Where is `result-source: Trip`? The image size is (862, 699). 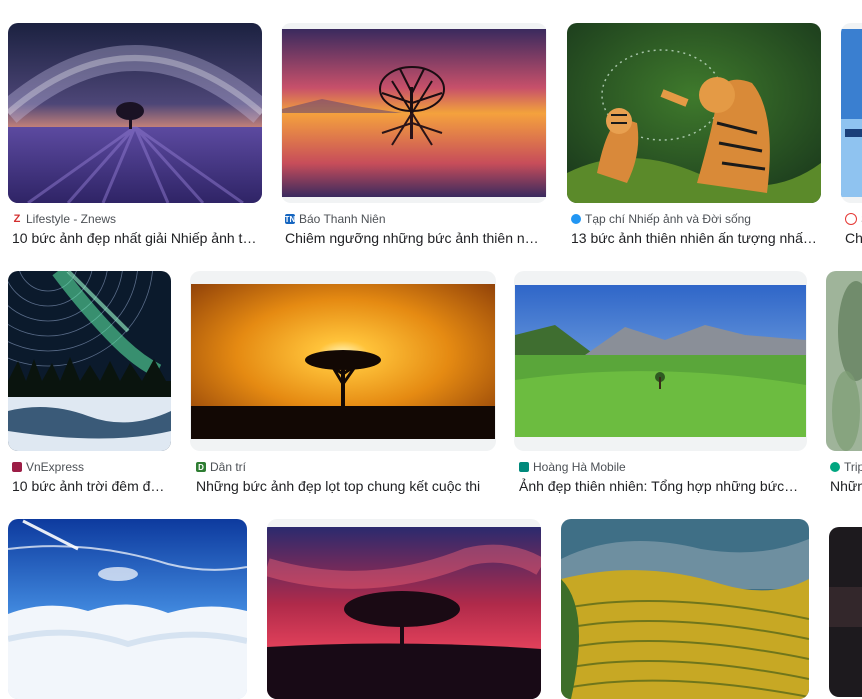 result-source: Trip is located at coordinates (846, 467).